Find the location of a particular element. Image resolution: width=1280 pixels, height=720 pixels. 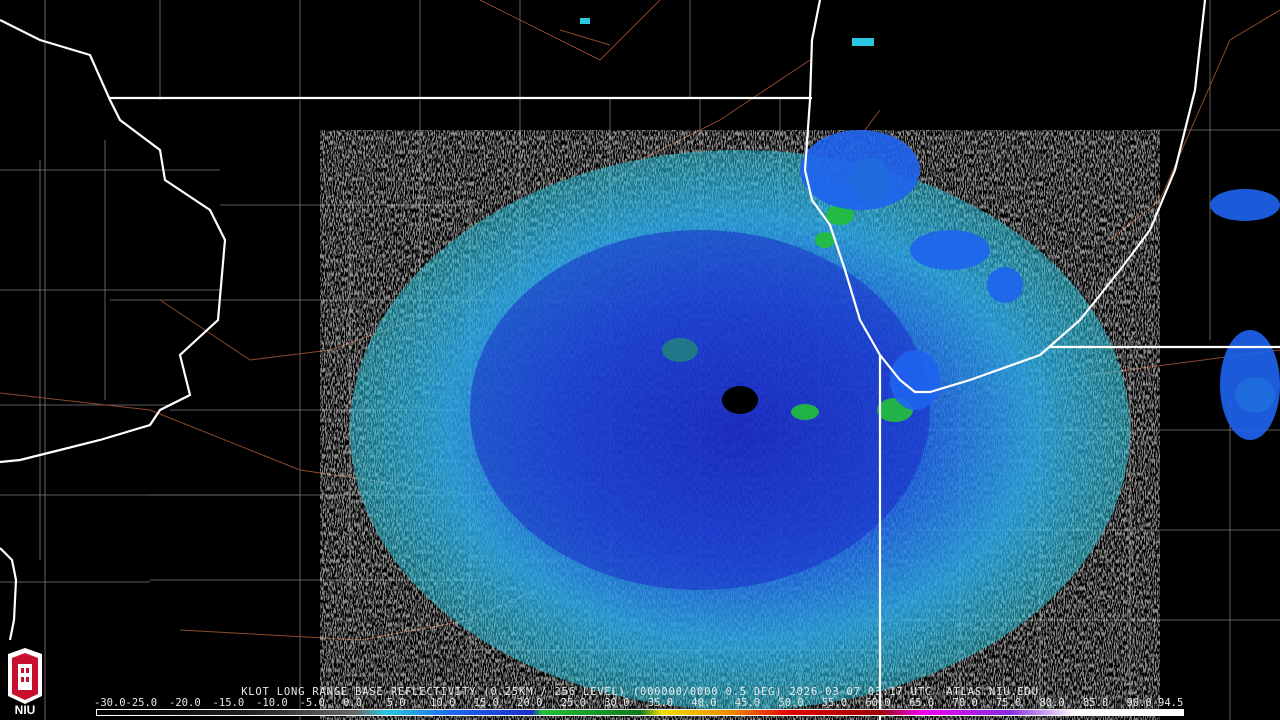

colorbar-label: 75.0 is located at coordinates (1008, 703).